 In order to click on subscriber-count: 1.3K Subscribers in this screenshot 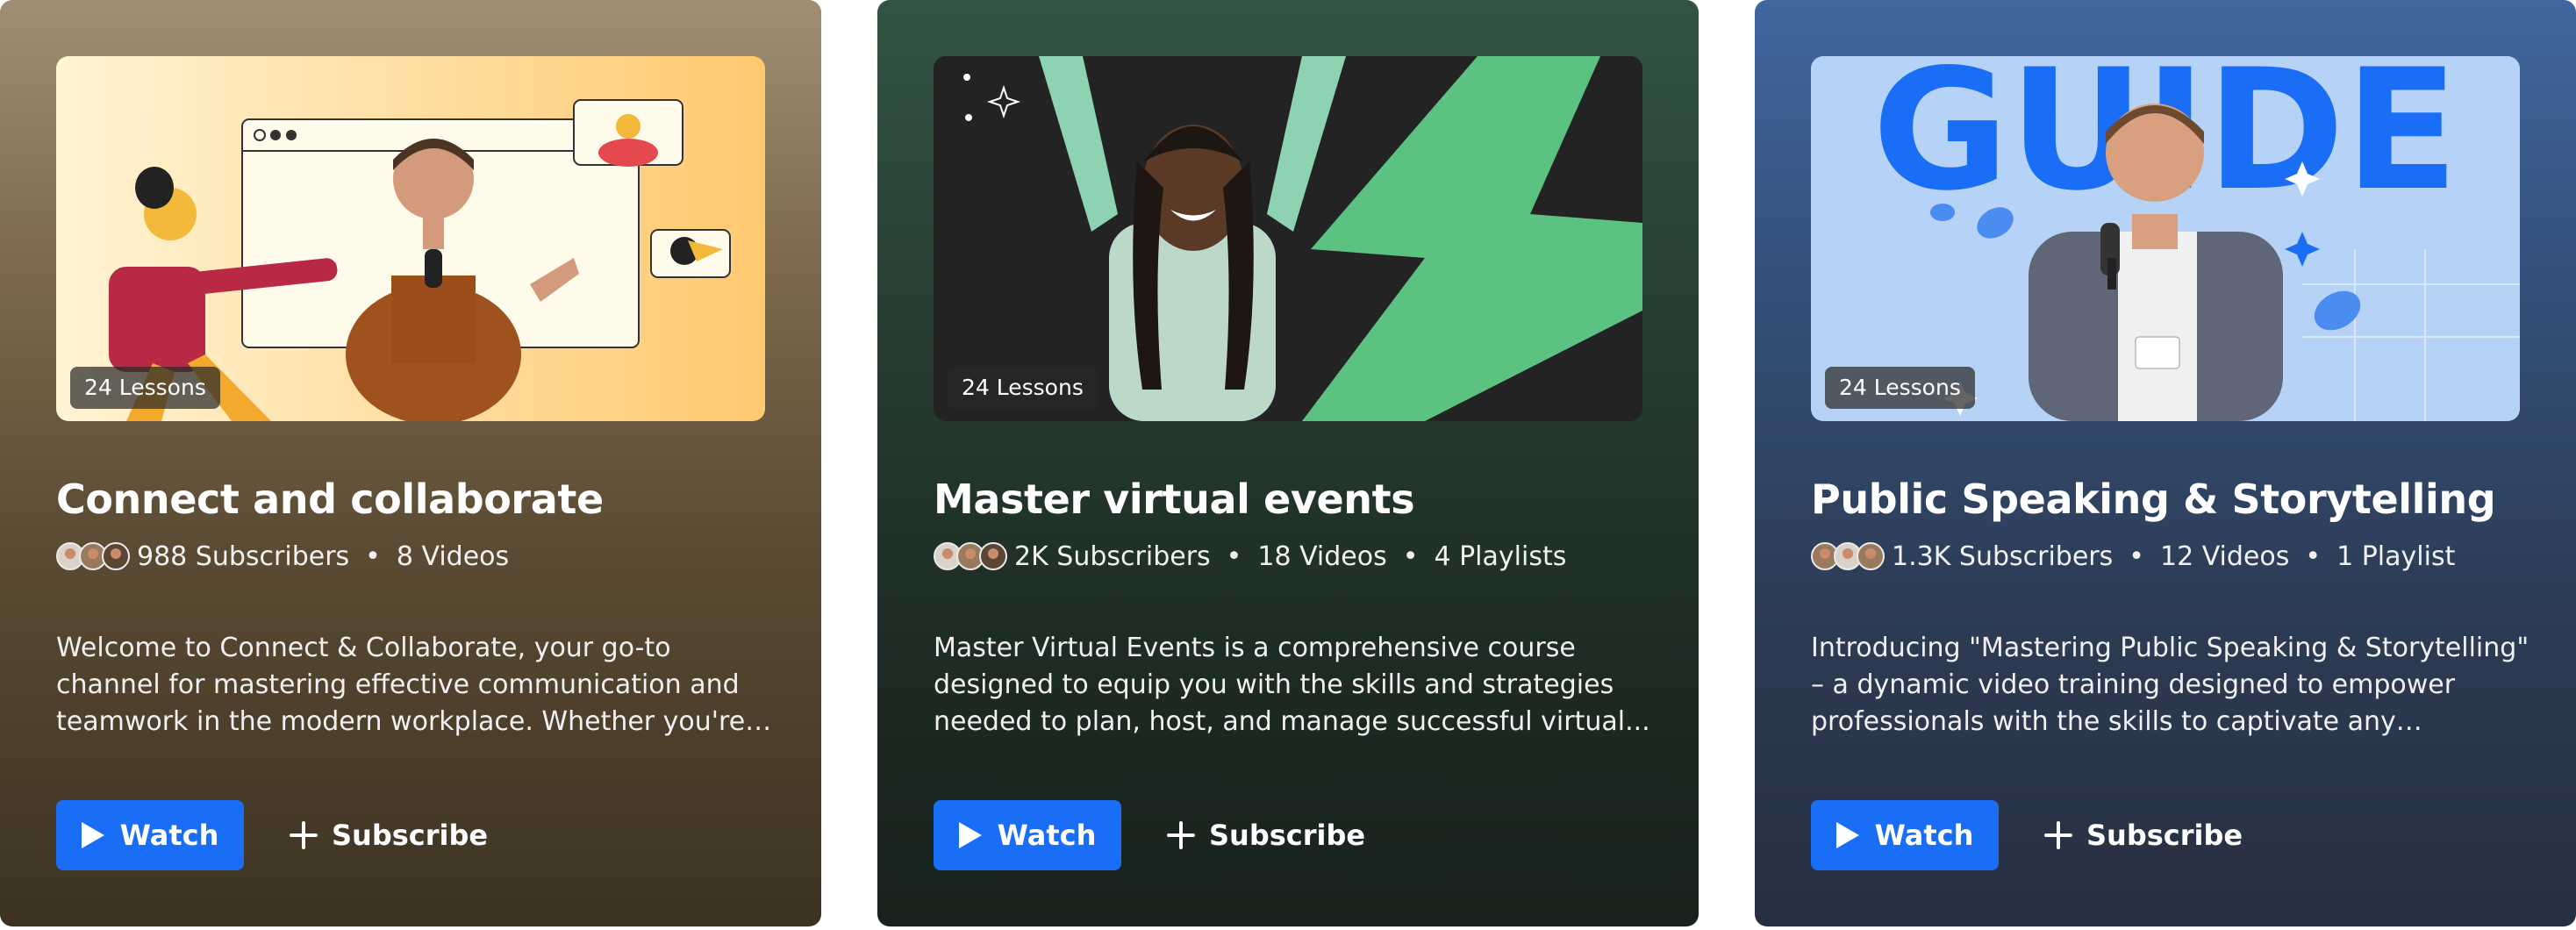, I will do `click(2003, 556)`.